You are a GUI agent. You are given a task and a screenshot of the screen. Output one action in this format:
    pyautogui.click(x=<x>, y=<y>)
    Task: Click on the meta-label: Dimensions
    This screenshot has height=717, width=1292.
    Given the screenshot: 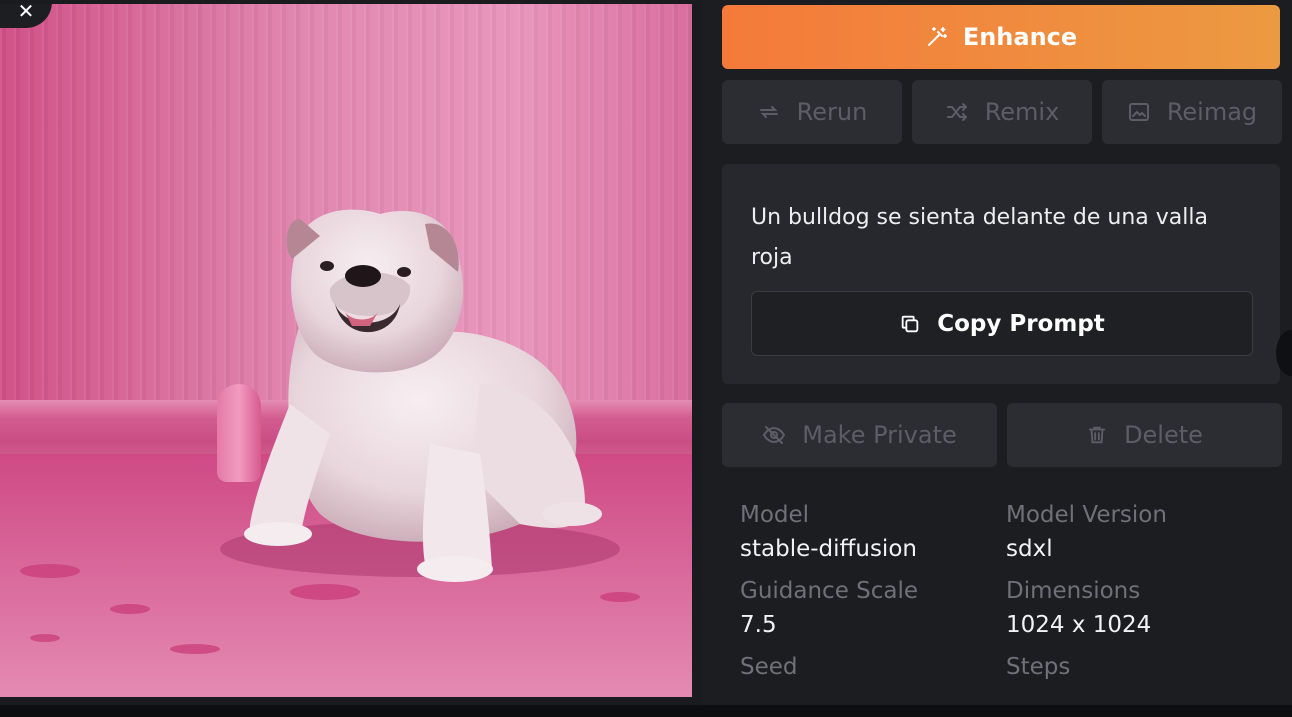 What is the action you would take?
    pyautogui.click(x=1073, y=591)
    